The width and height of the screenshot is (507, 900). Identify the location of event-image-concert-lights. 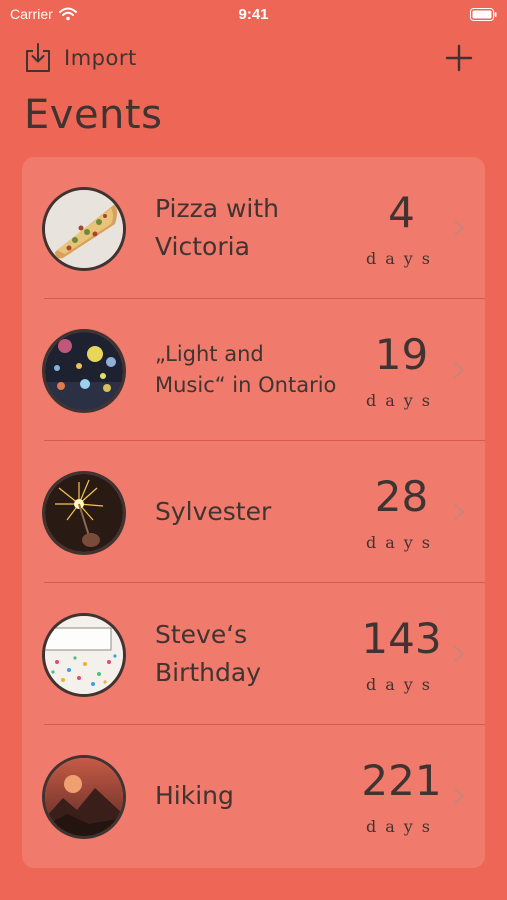
(84, 371).